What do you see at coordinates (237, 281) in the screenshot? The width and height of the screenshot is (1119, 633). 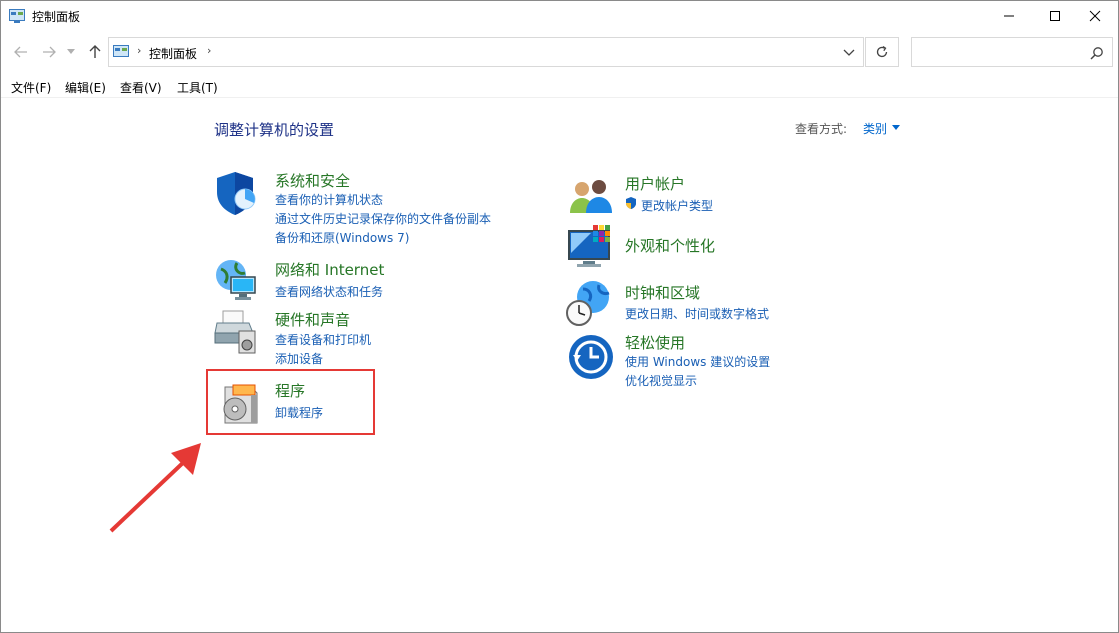 I see `network-globe-icon` at bounding box center [237, 281].